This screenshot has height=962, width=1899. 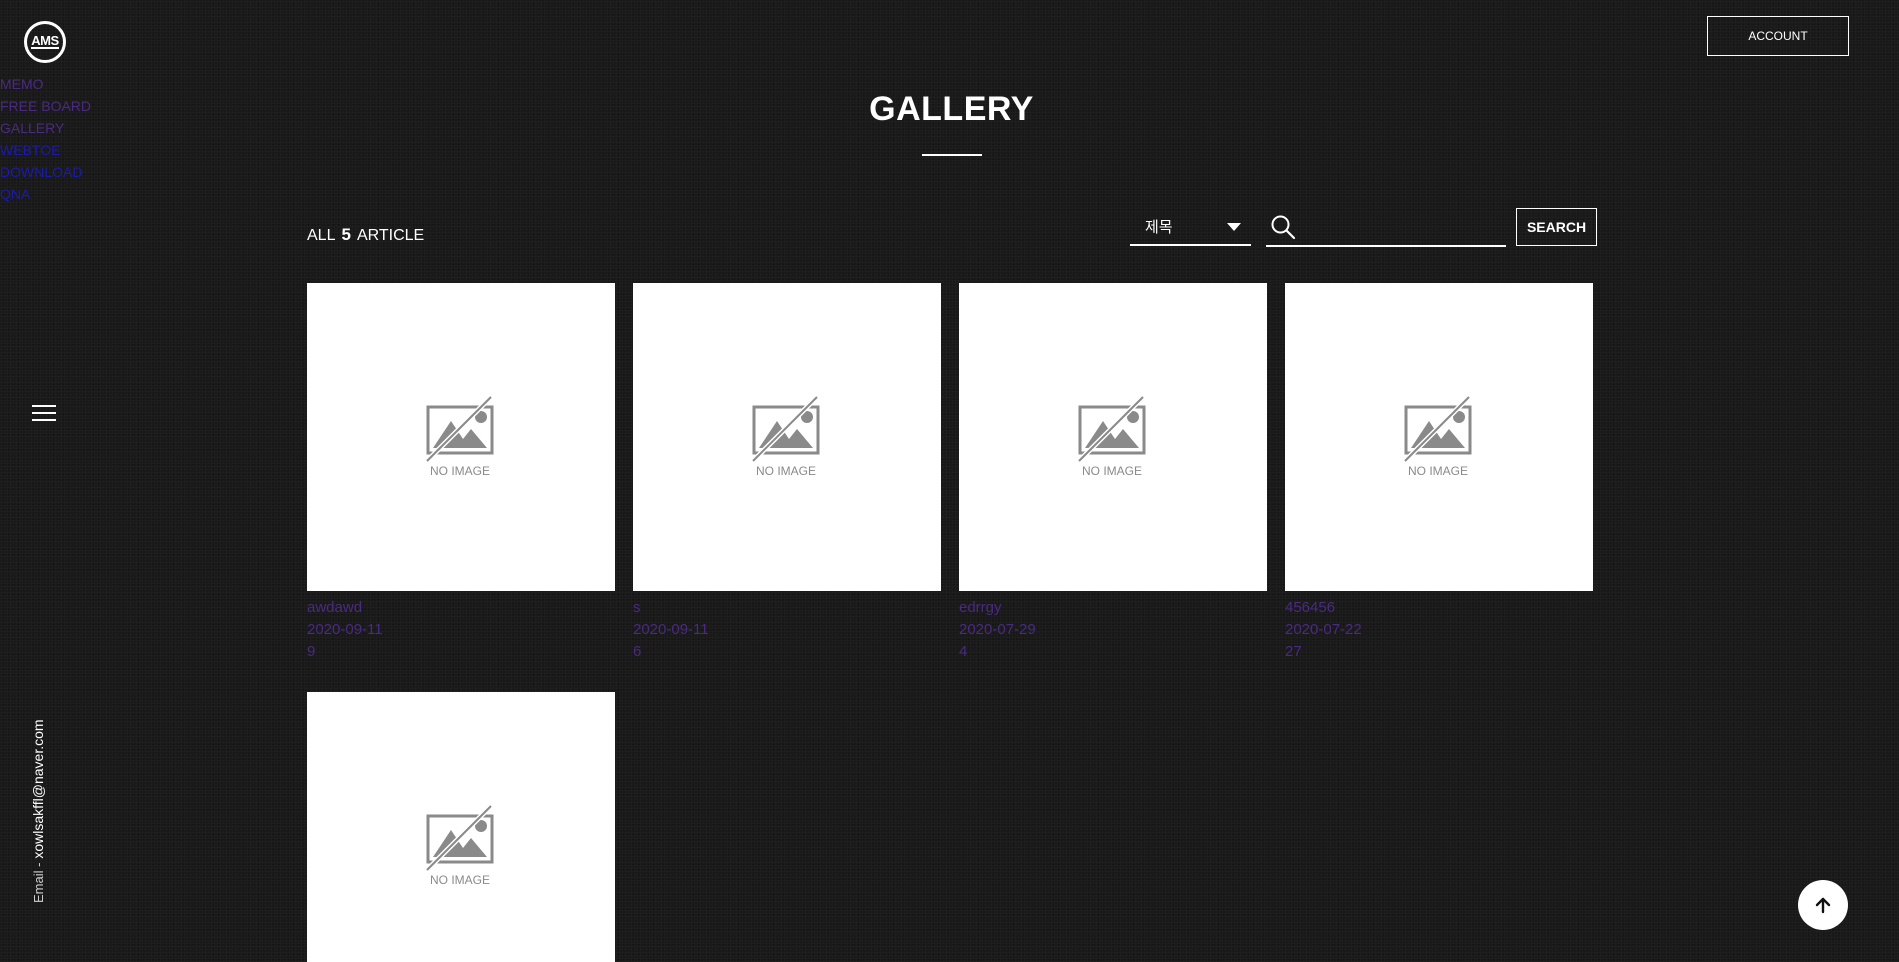 What do you see at coordinates (1404, 228) in the screenshot?
I see `search-input` at bounding box center [1404, 228].